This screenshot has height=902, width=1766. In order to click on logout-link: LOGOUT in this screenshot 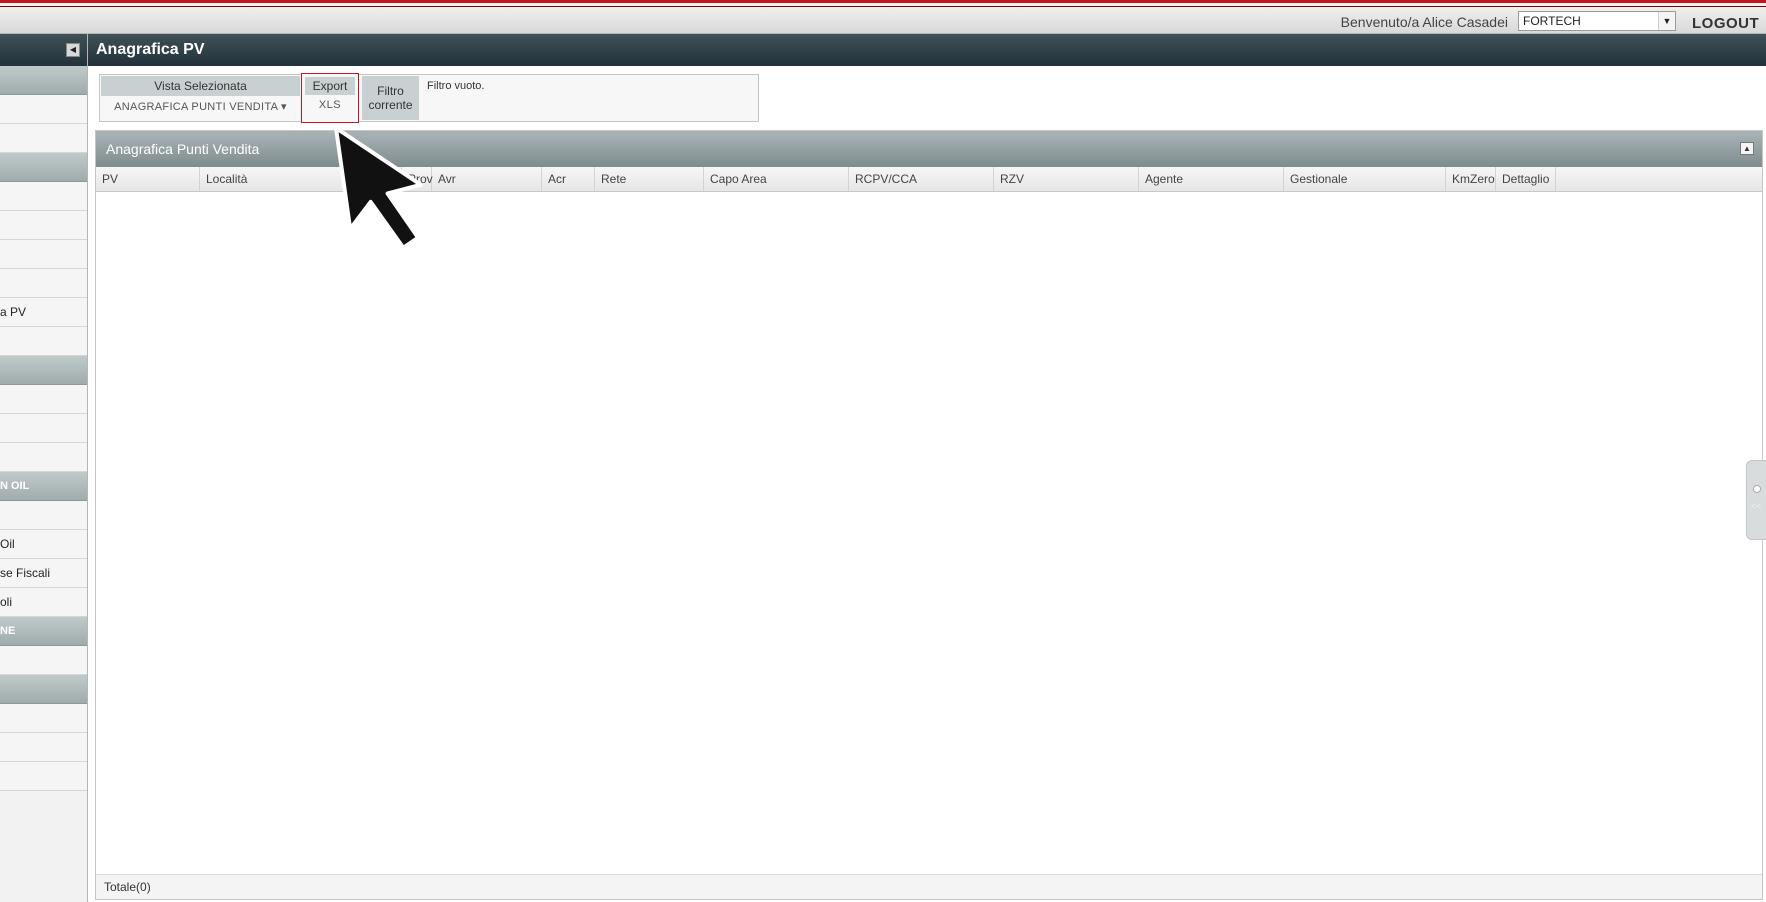, I will do `click(1725, 23)`.